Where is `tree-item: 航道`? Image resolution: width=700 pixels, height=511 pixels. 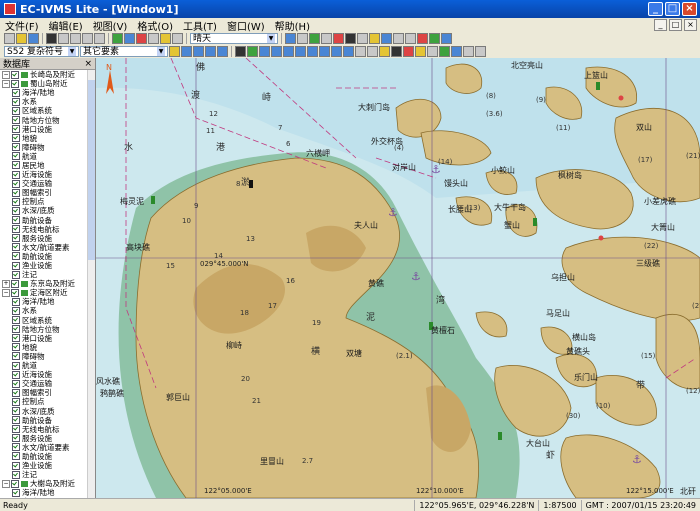 tree-item: 航道 is located at coordinates (47, 156).